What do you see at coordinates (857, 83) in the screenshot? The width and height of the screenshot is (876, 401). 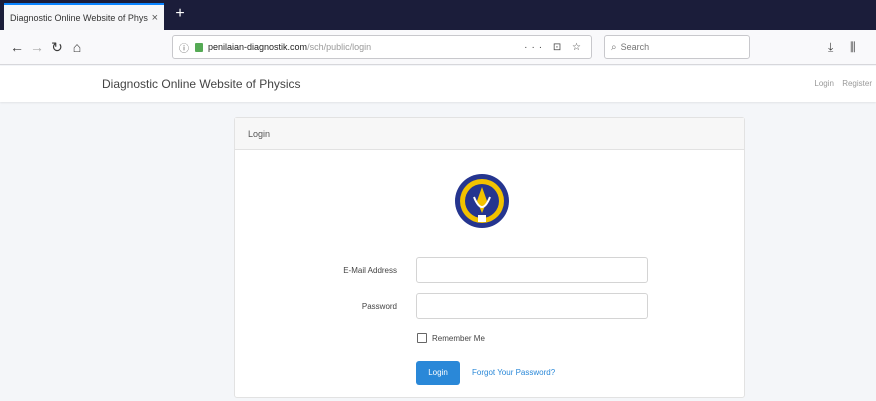 I see `register-link: Register` at bounding box center [857, 83].